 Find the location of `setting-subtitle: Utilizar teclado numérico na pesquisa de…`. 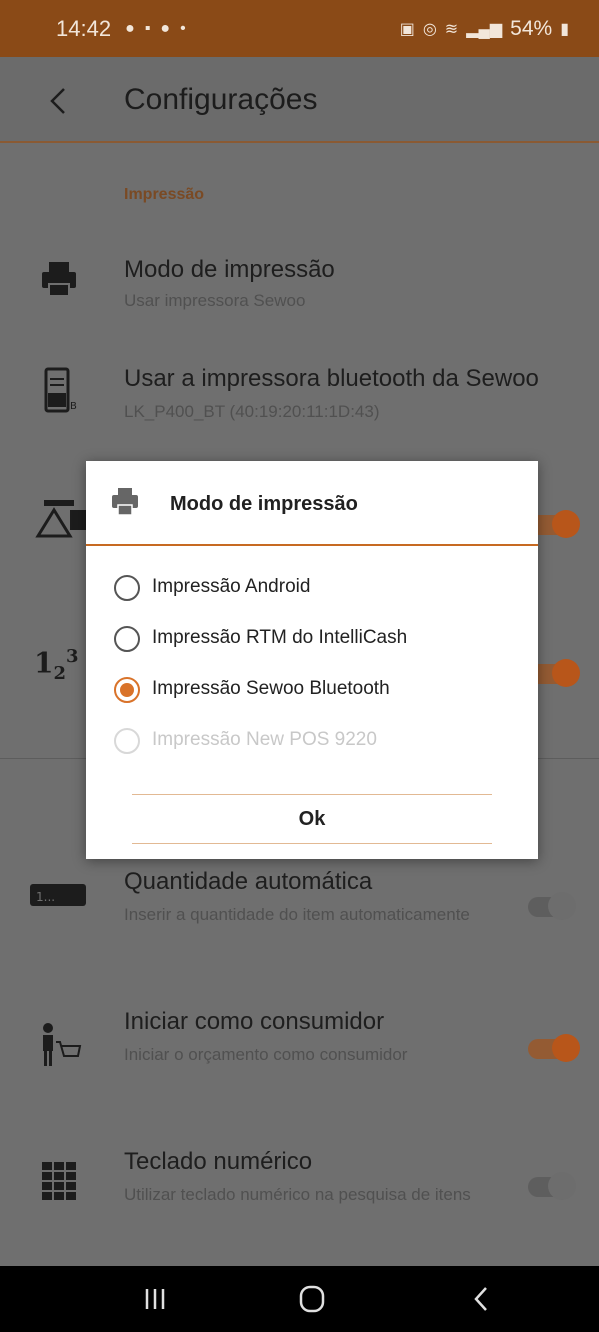

setting-subtitle: Utilizar teclado numérico na pesquisa de… is located at coordinates (297, 1194).